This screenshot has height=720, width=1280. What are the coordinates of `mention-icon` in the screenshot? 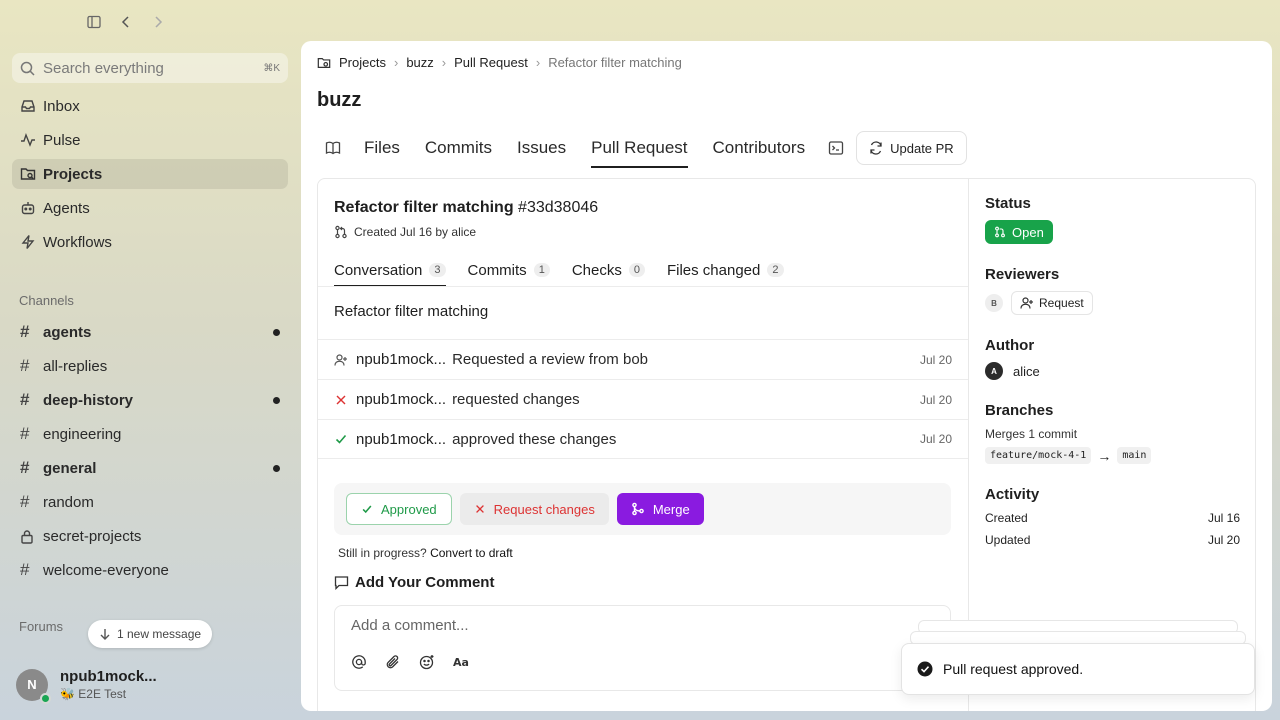 It's located at (359, 662).